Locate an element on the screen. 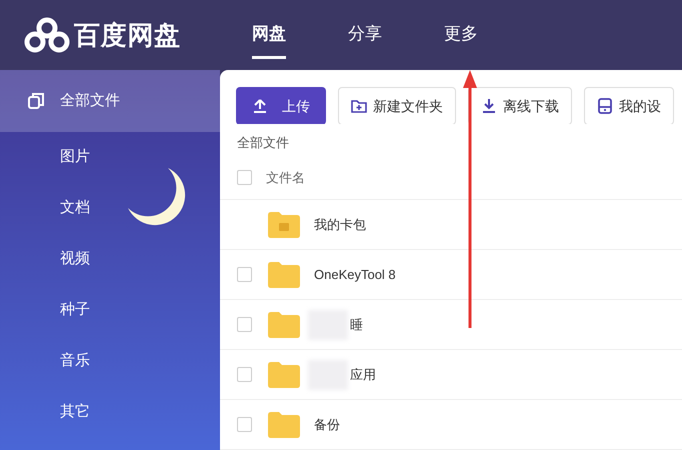 Image resolution: width=682 pixels, height=450 pixels. sidebar-item: 音乐 is located at coordinates (110, 361).